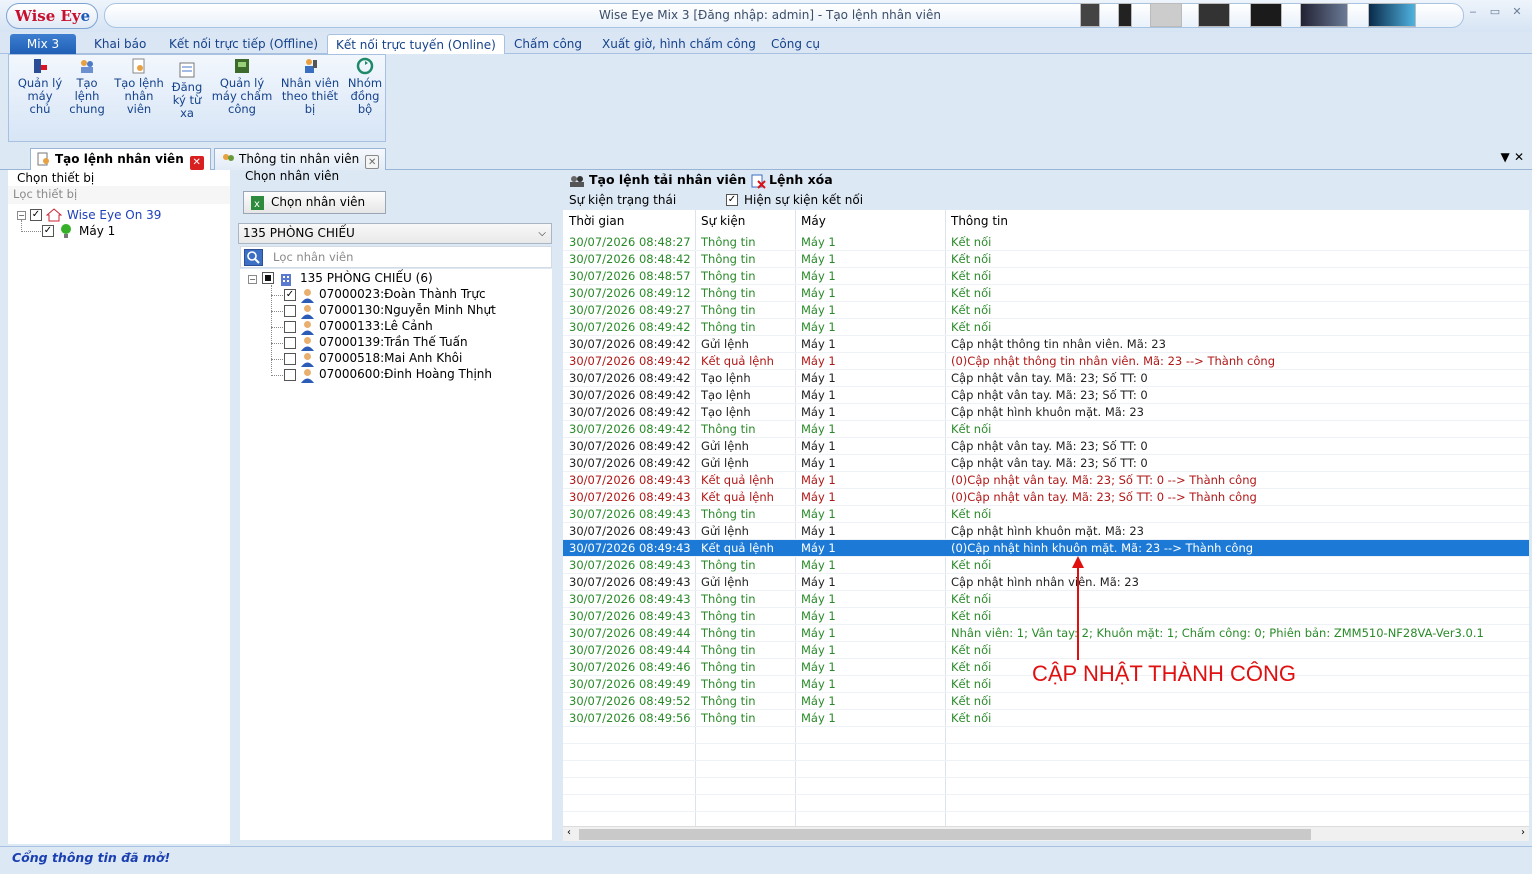 Image resolution: width=1532 pixels, height=874 pixels. I want to click on log-row: 30/07/2026 08:49:27 Thông tin Máy 1 Kết nối, so click(1046, 310).